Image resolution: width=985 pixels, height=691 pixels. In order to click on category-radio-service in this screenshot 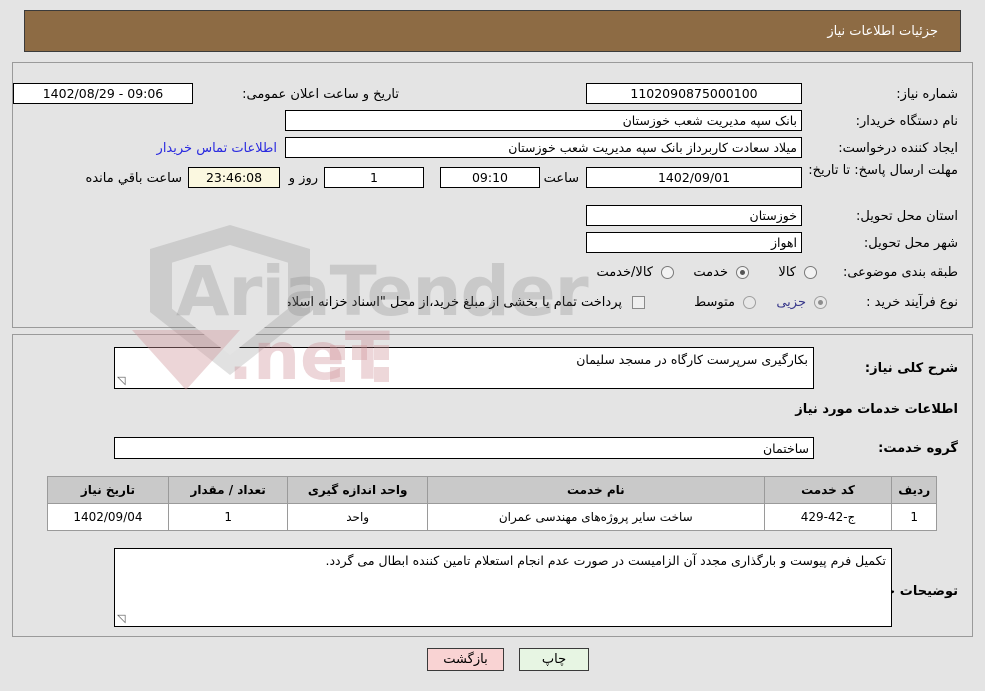, I will do `click(742, 272)`.